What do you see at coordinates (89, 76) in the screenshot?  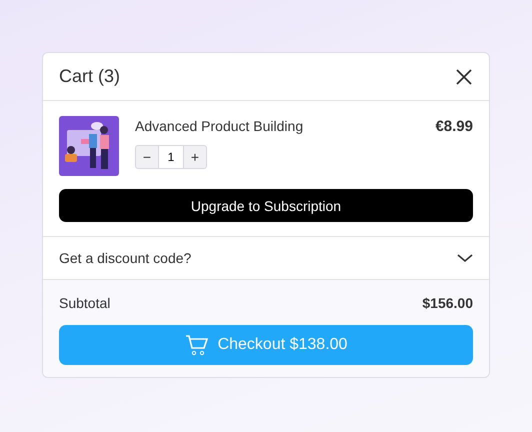 I see `cart-title: Cart (3)` at bounding box center [89, 76].